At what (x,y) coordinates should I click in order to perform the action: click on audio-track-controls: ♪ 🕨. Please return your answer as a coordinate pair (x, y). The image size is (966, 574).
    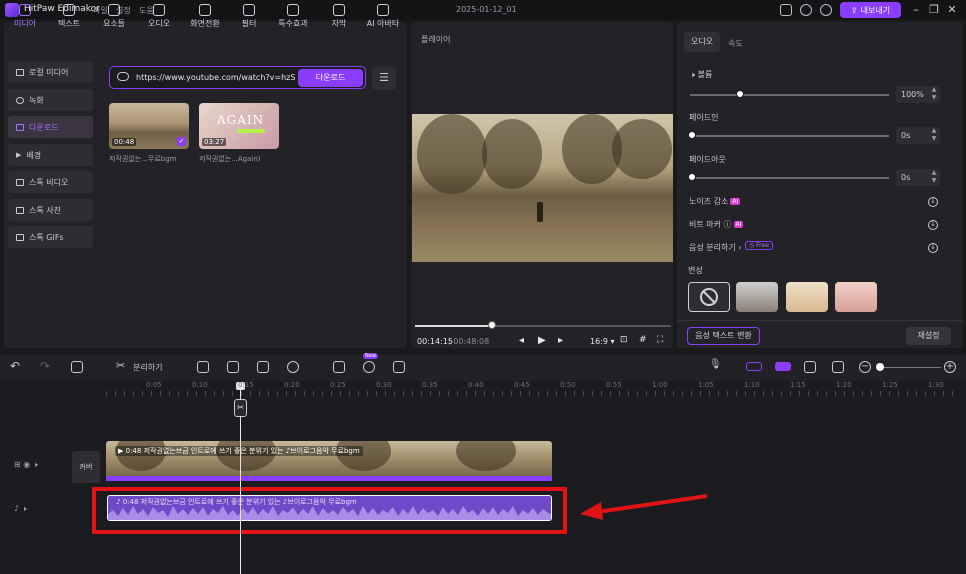
    Looking at the image, I should click on (20, 509).